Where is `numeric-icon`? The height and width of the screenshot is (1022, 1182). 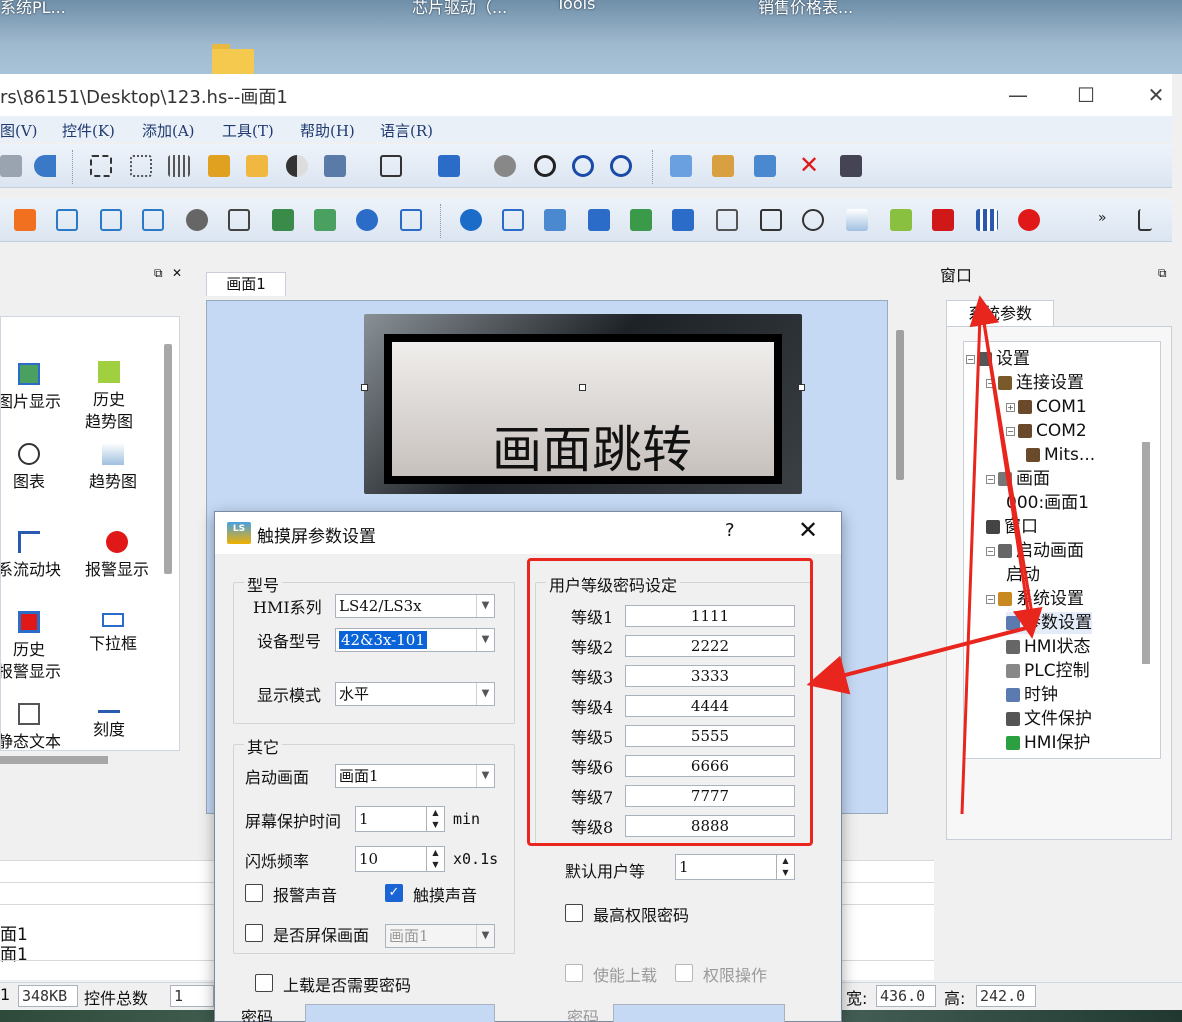 numeric-icon is located at coordinates (513, 220).